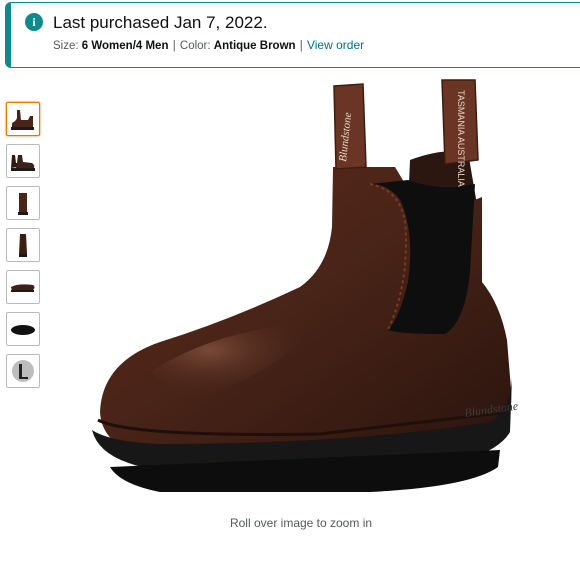 The width and height of the screenshot is (580, 580). I want to click on boot-front-thumb, so click(23, 203).